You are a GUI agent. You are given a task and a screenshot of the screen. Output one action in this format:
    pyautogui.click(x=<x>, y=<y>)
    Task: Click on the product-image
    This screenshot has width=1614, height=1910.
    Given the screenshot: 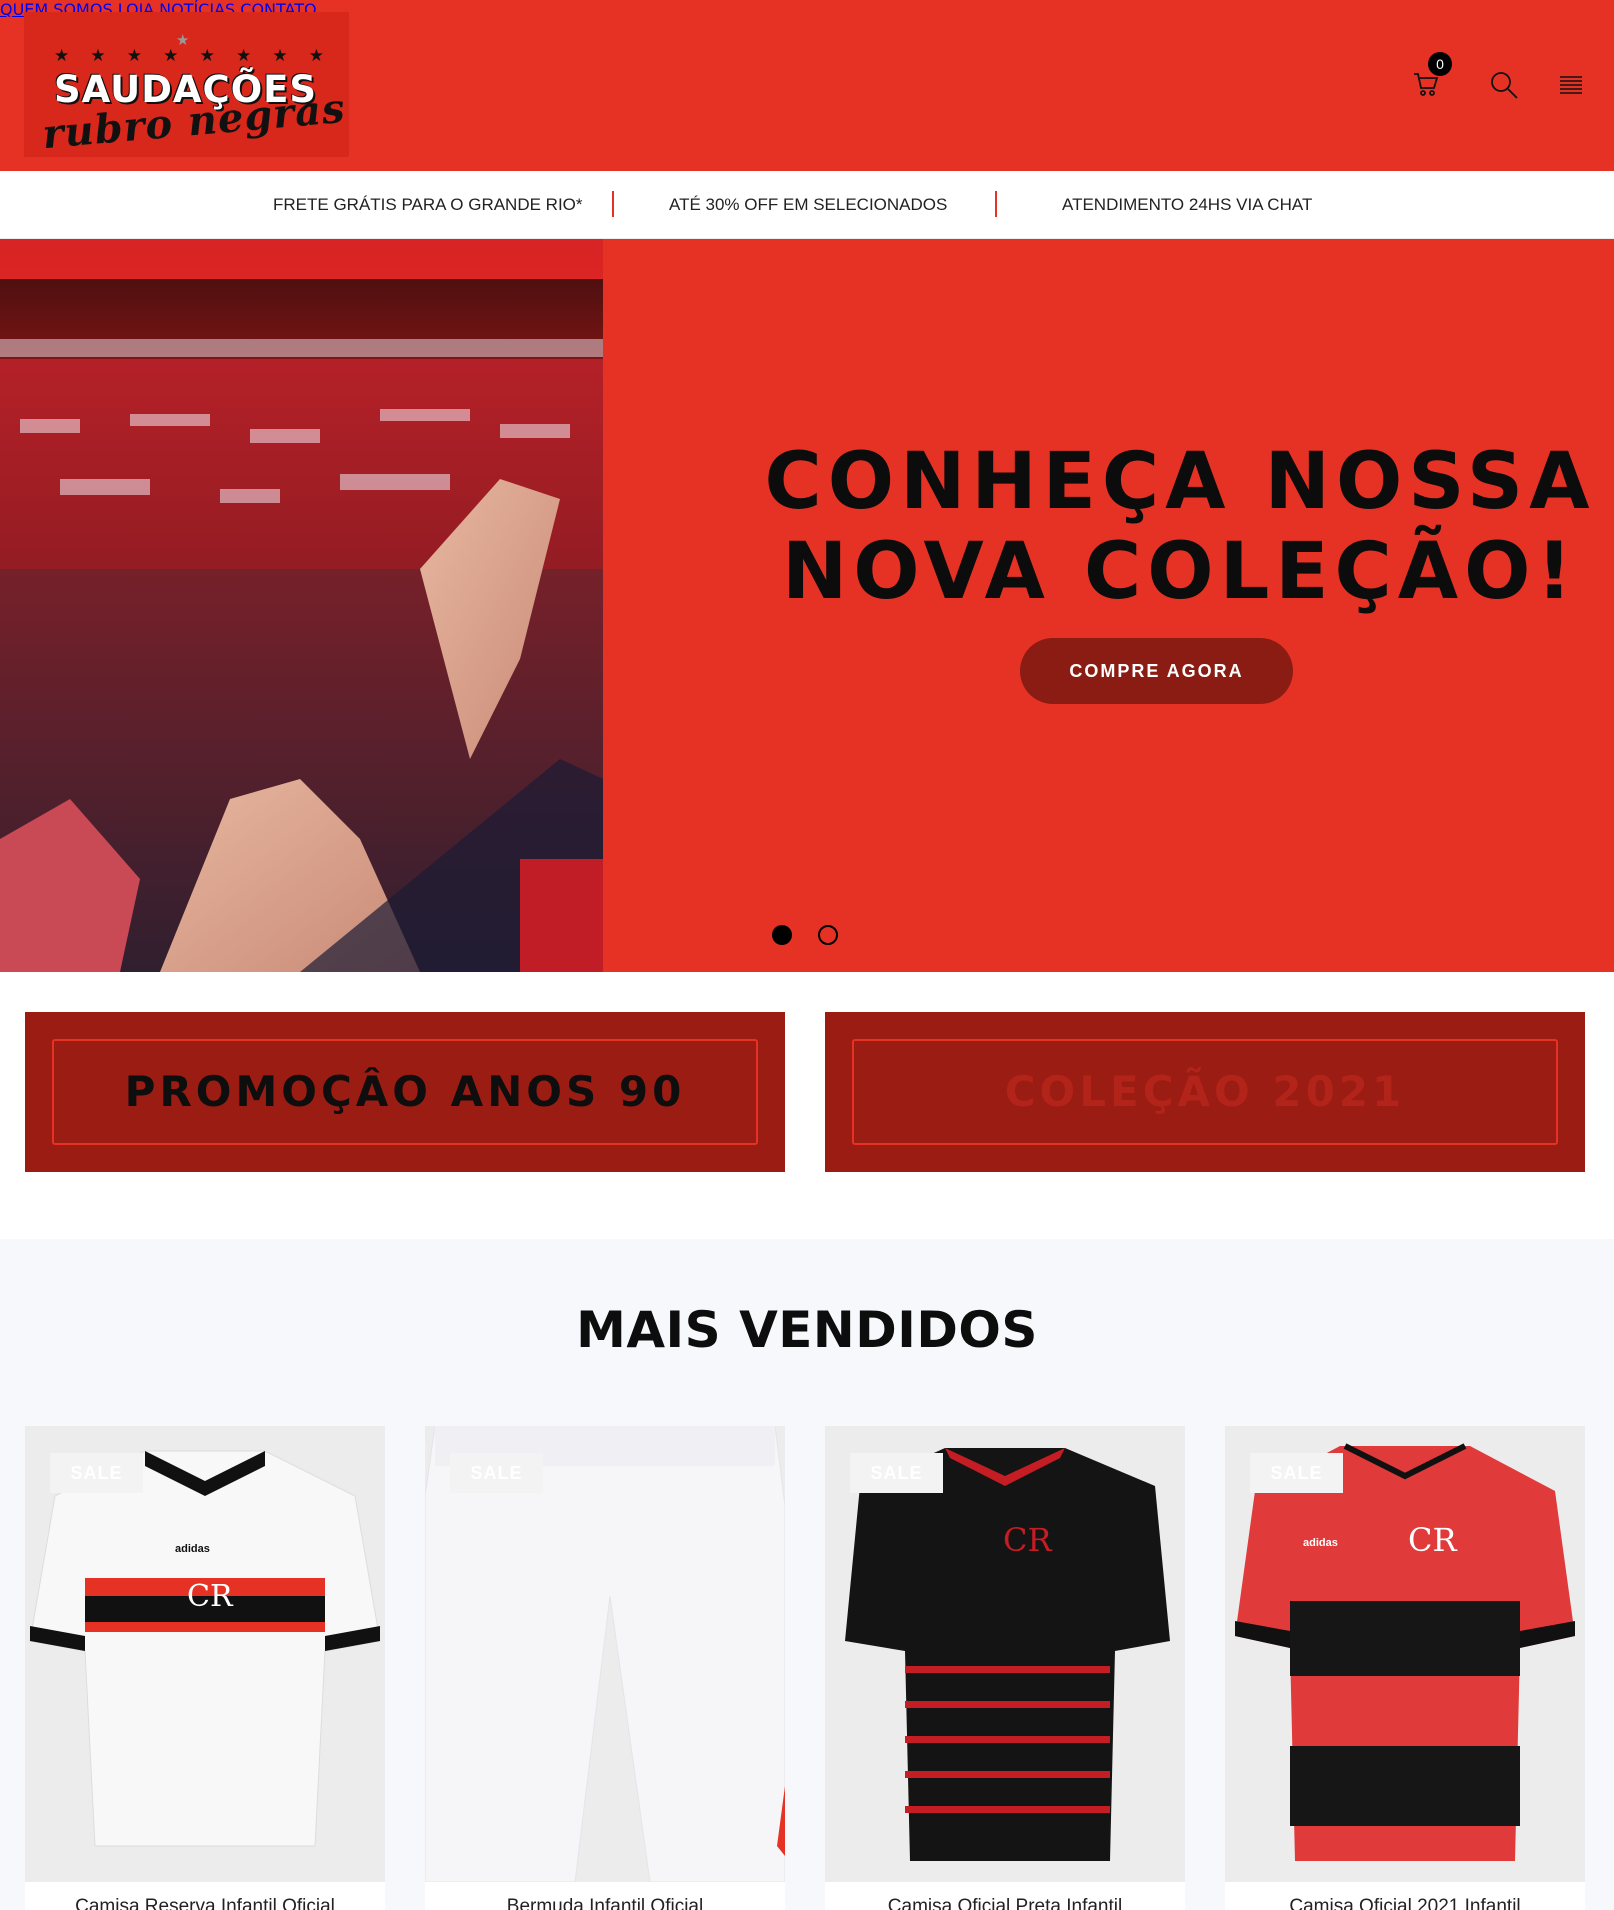 What is the action you would take?
    pyautogui.click(x=605, y=1654)
    